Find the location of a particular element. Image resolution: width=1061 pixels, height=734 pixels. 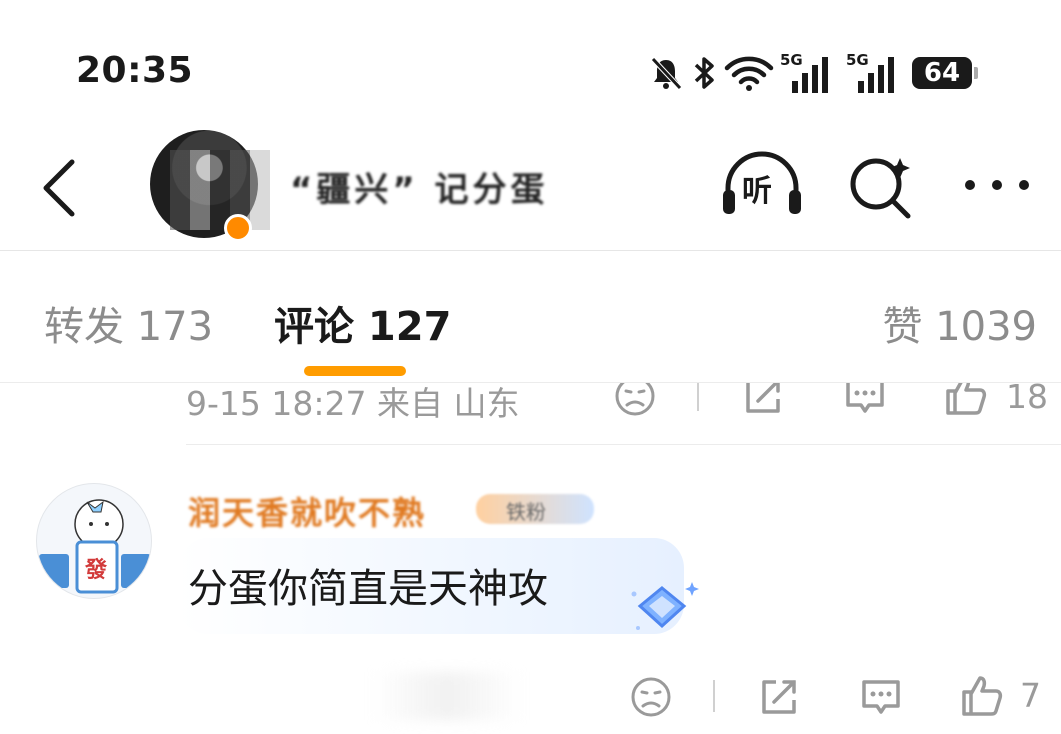

more-icon is located at coordinates (997, 185).